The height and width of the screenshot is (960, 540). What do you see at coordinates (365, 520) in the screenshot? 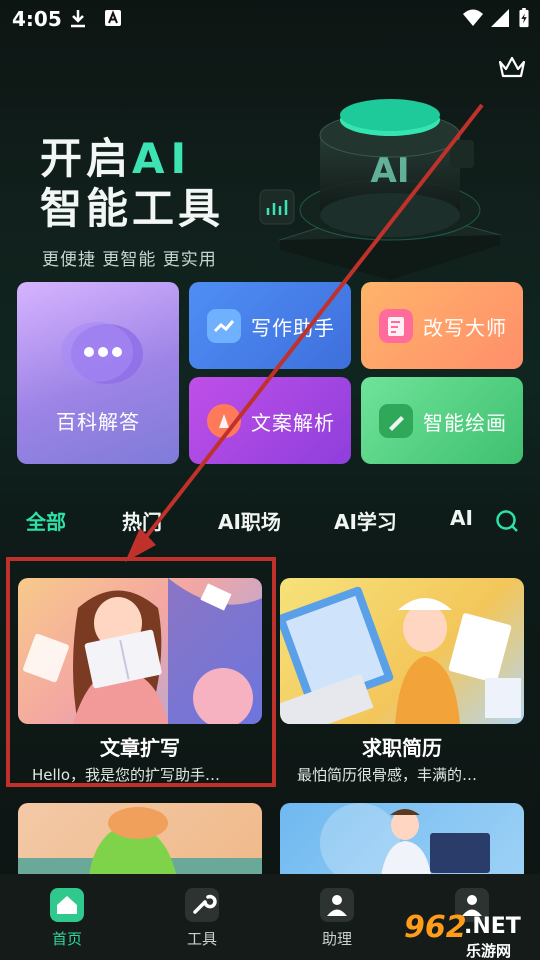
I see `tab-ai-learning: AI学习` at bounding box center [365, 520].